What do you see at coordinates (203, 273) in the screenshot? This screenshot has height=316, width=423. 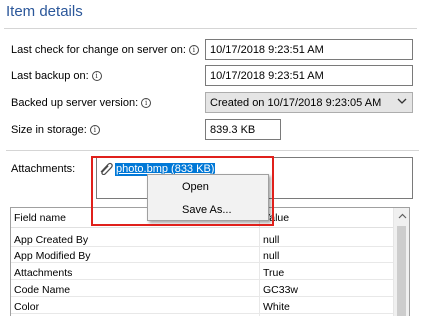 I see `table-row: Attachments True` at bounding box center [203, 273].